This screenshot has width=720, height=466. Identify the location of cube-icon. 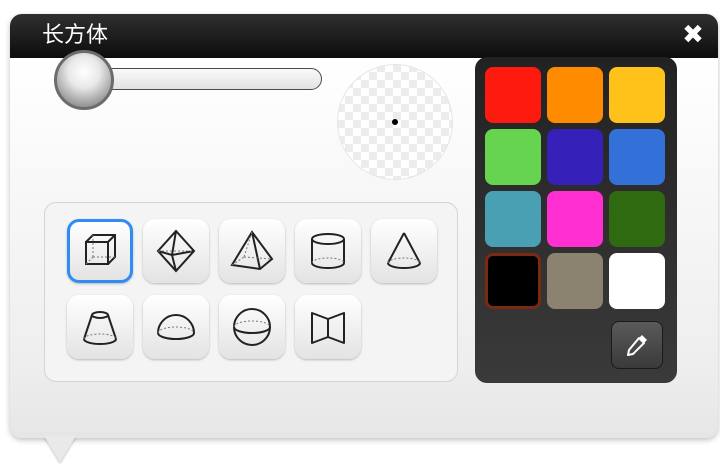
(100, 249).